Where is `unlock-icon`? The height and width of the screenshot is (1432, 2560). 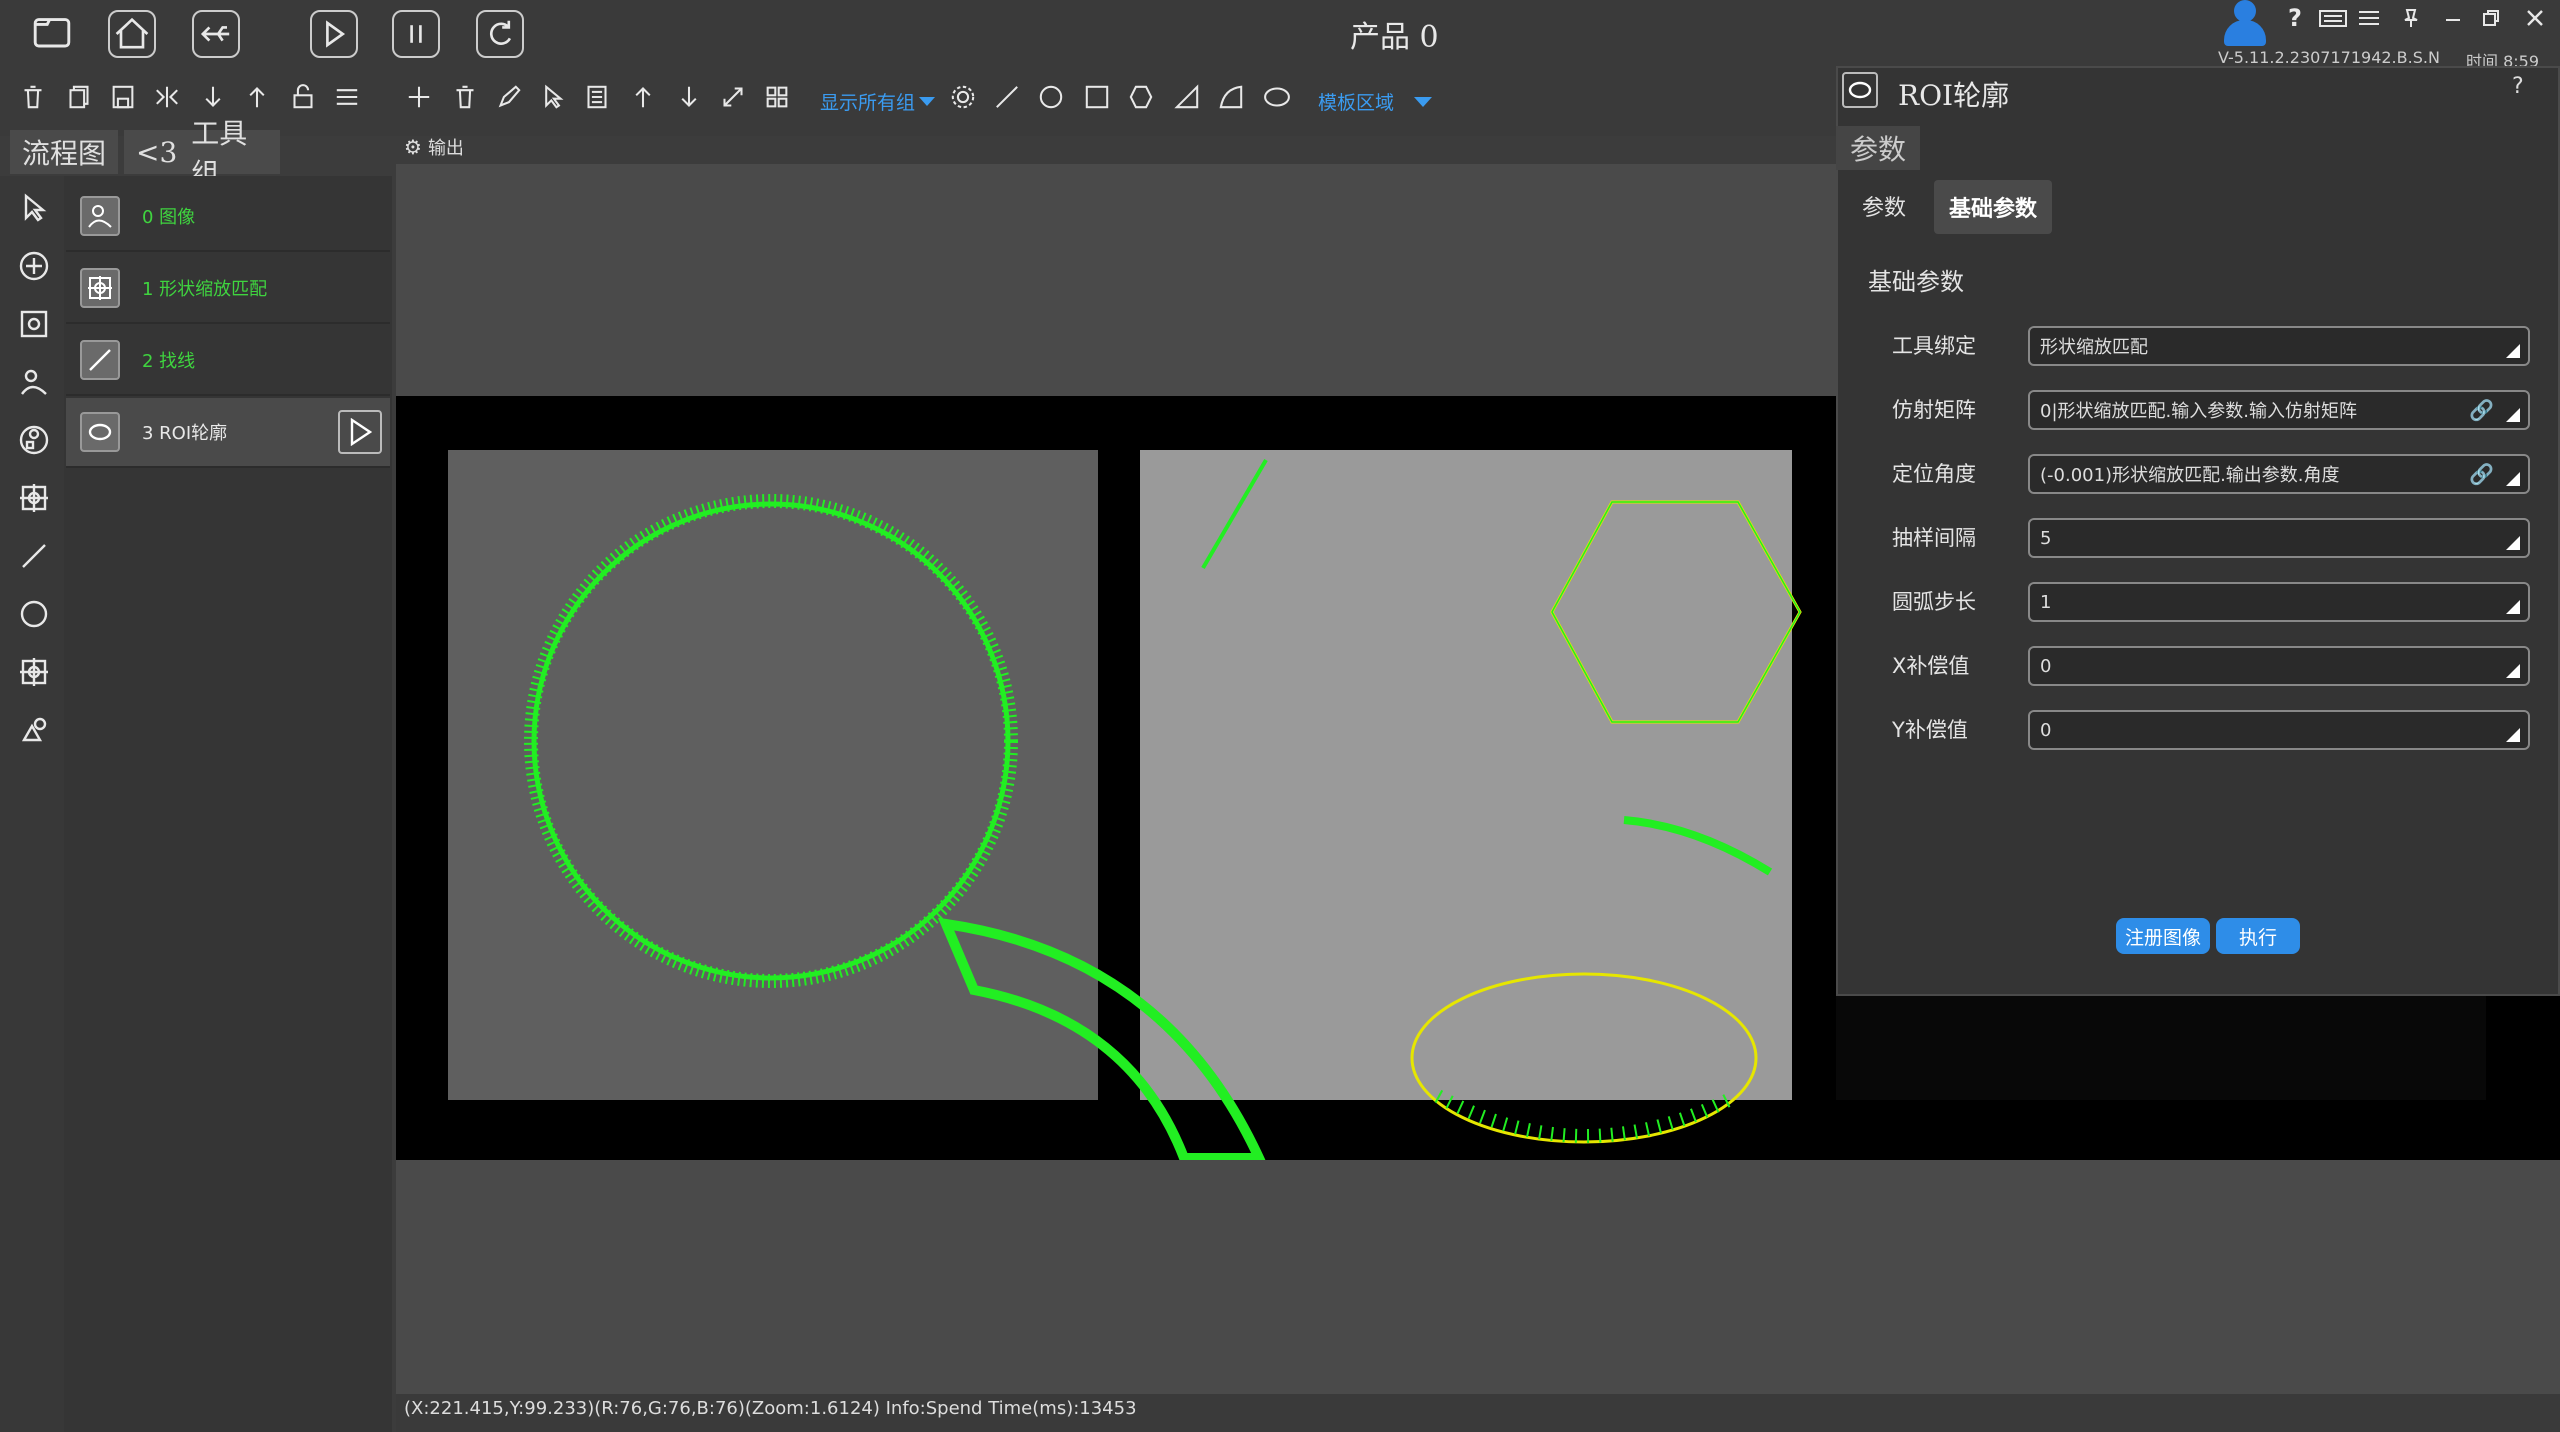
unlock-icon is located at coordinates (303, 97).